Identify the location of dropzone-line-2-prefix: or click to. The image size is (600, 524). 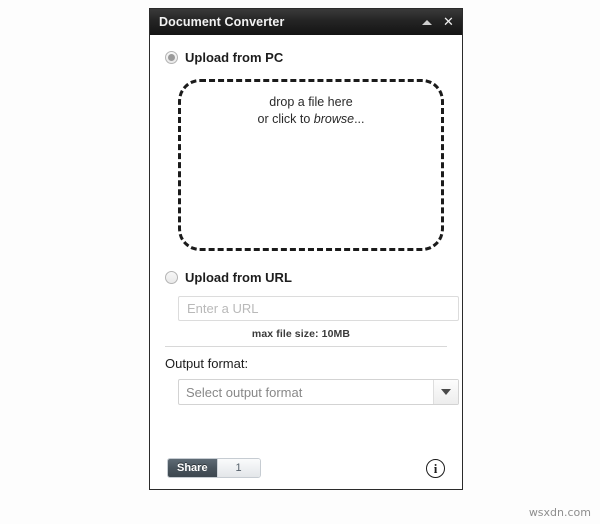
(285, 119).